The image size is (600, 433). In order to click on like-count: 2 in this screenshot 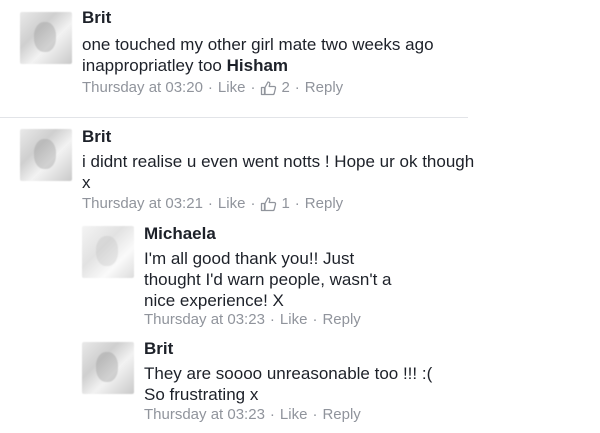, I will do `click(285, 87)`.